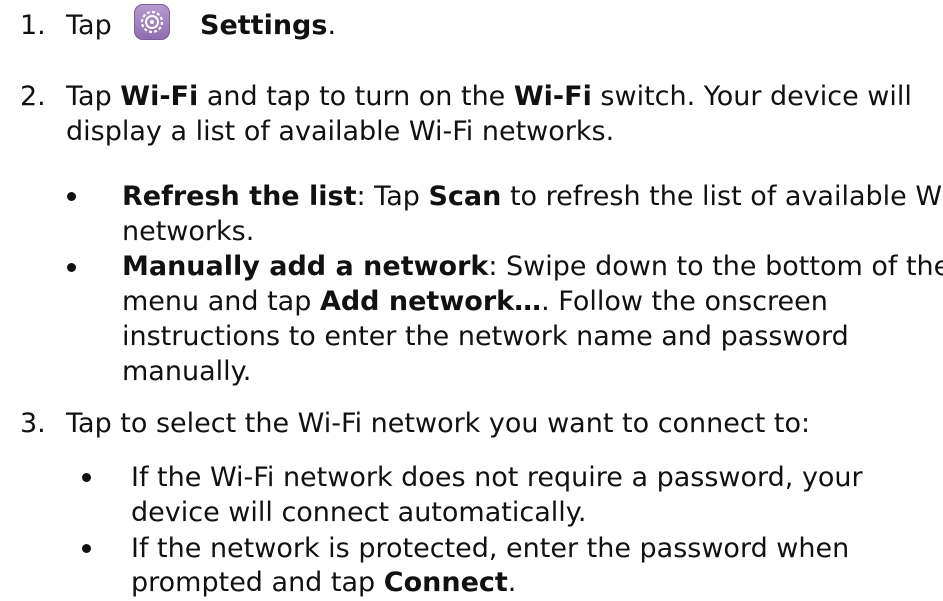 Image resolution: width=943 pixels, height=601 pixels. I want to click on manual-title: Manually add a network, so click(305, 266).